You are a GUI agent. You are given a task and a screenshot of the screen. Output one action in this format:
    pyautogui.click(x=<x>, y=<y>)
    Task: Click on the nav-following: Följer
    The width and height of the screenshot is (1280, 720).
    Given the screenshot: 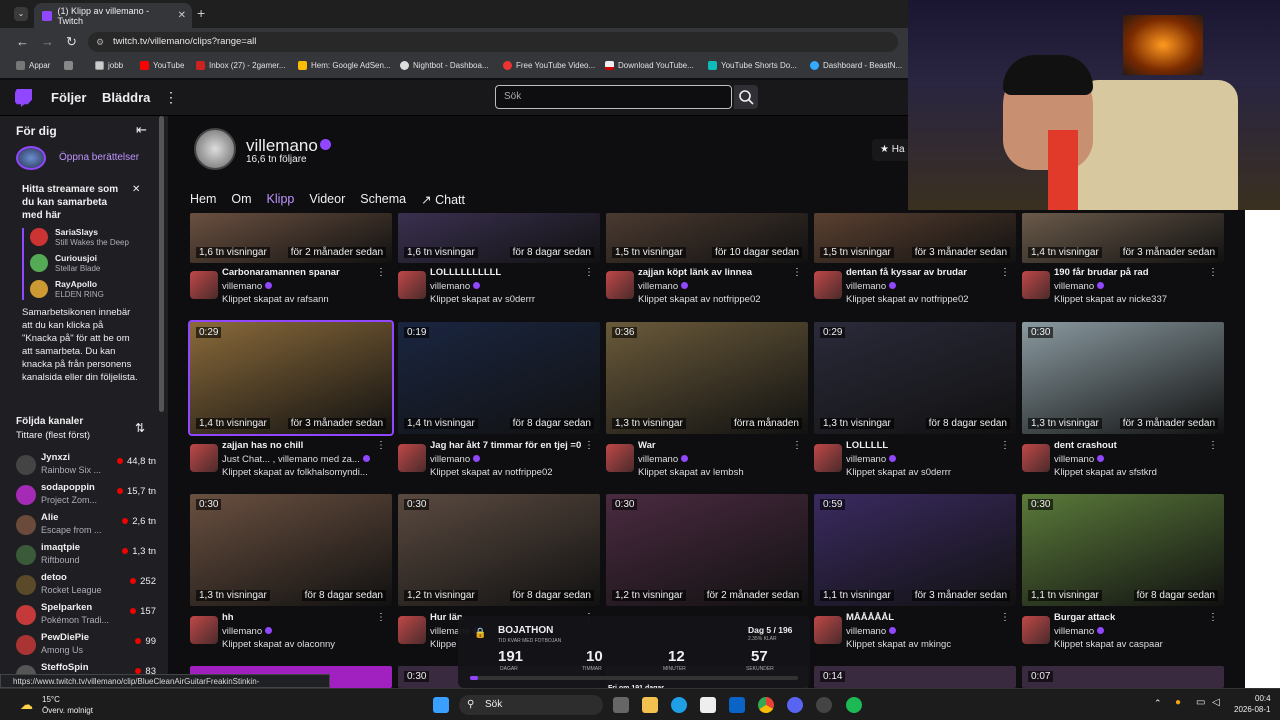 What is the action you would take?
    pyautogui.click(x=68, y=97)
    